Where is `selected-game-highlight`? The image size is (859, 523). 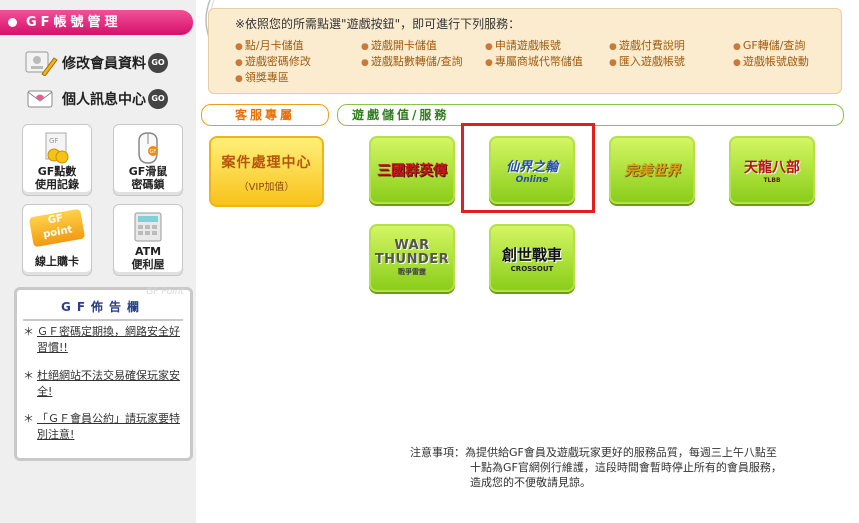
selected-game-highlight is located at coordinates (528, 168).